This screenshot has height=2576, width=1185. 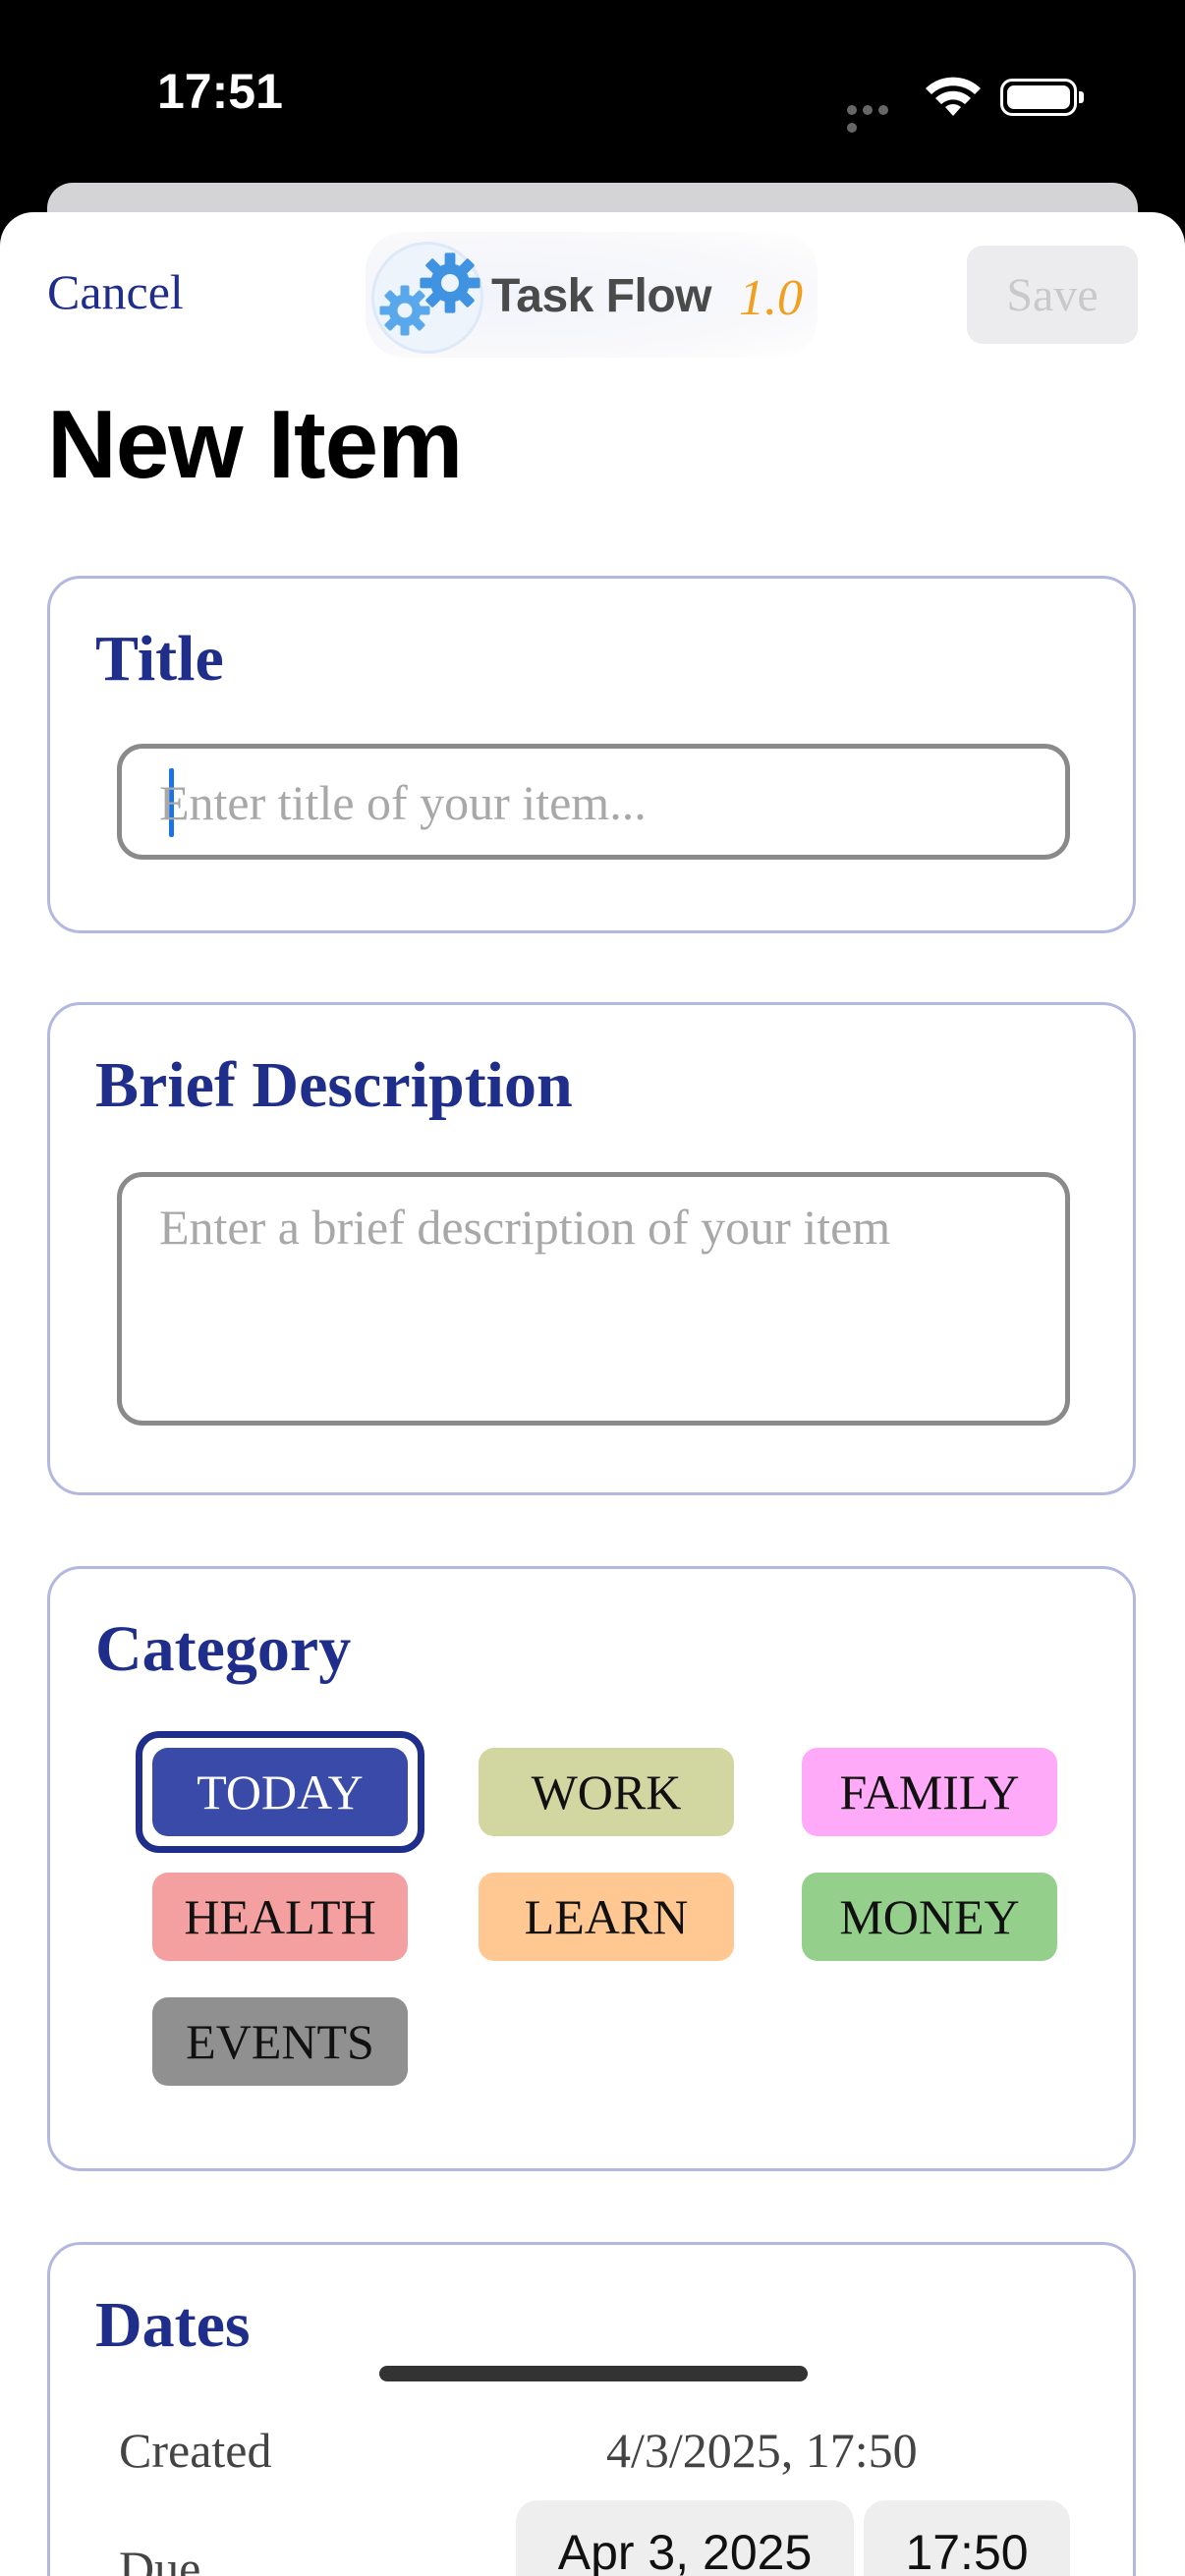 I want to click on category-chip-health: HEALTH, so click(x=280, y=1917).